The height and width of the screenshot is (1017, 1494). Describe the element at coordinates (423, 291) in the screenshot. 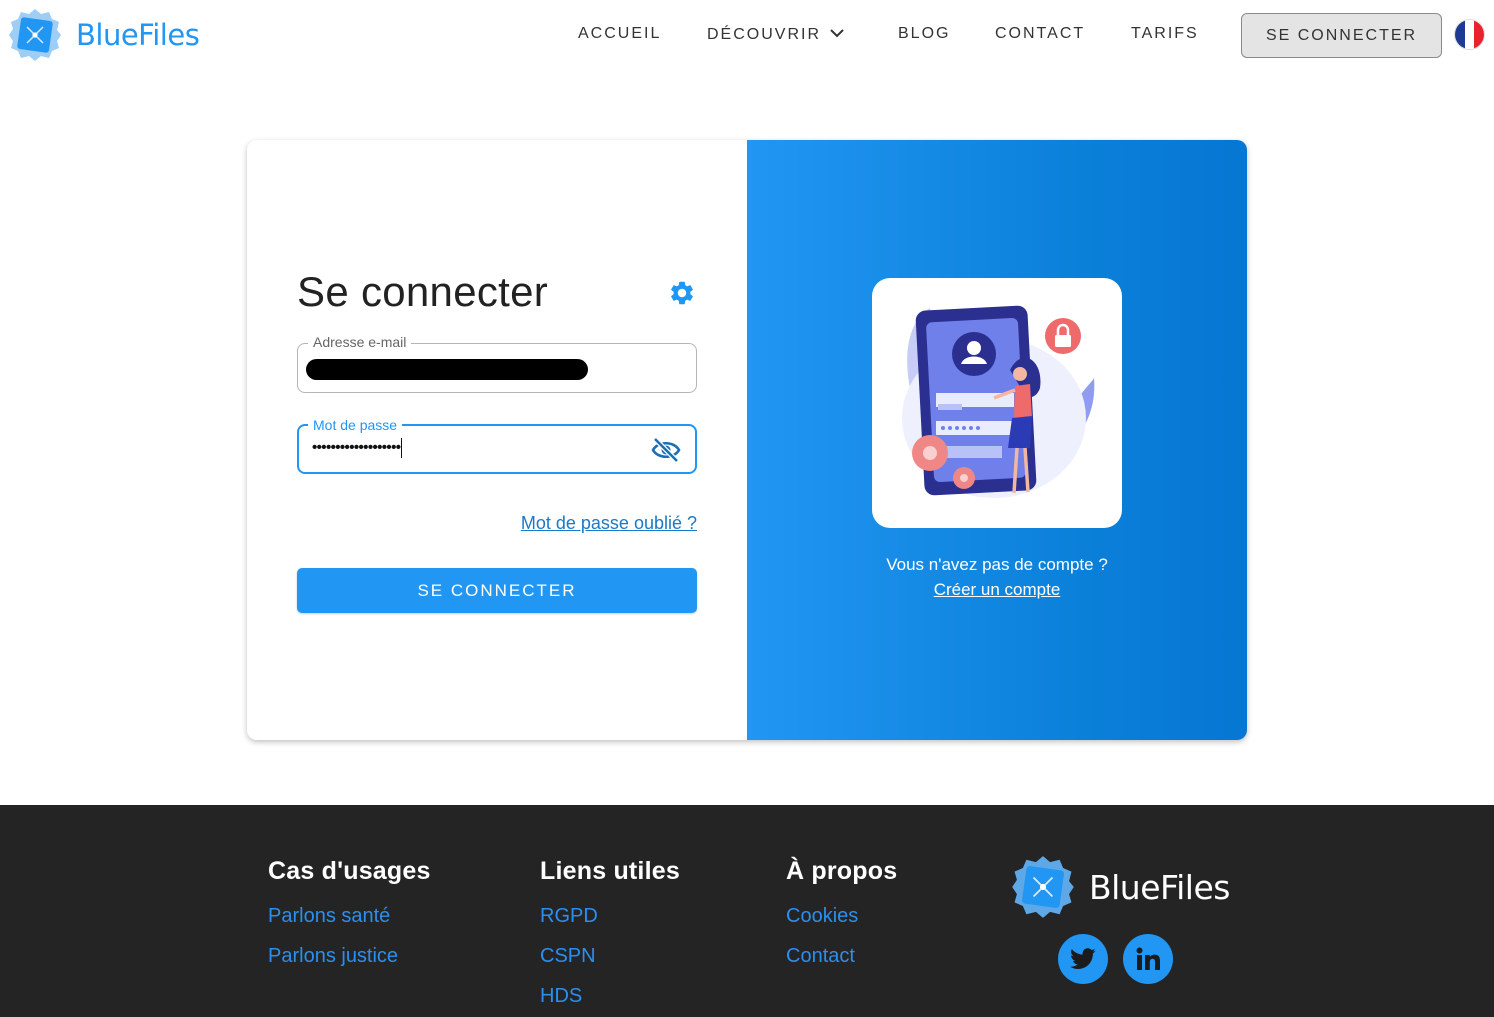

I see `login-title: Se connecter` at that location.